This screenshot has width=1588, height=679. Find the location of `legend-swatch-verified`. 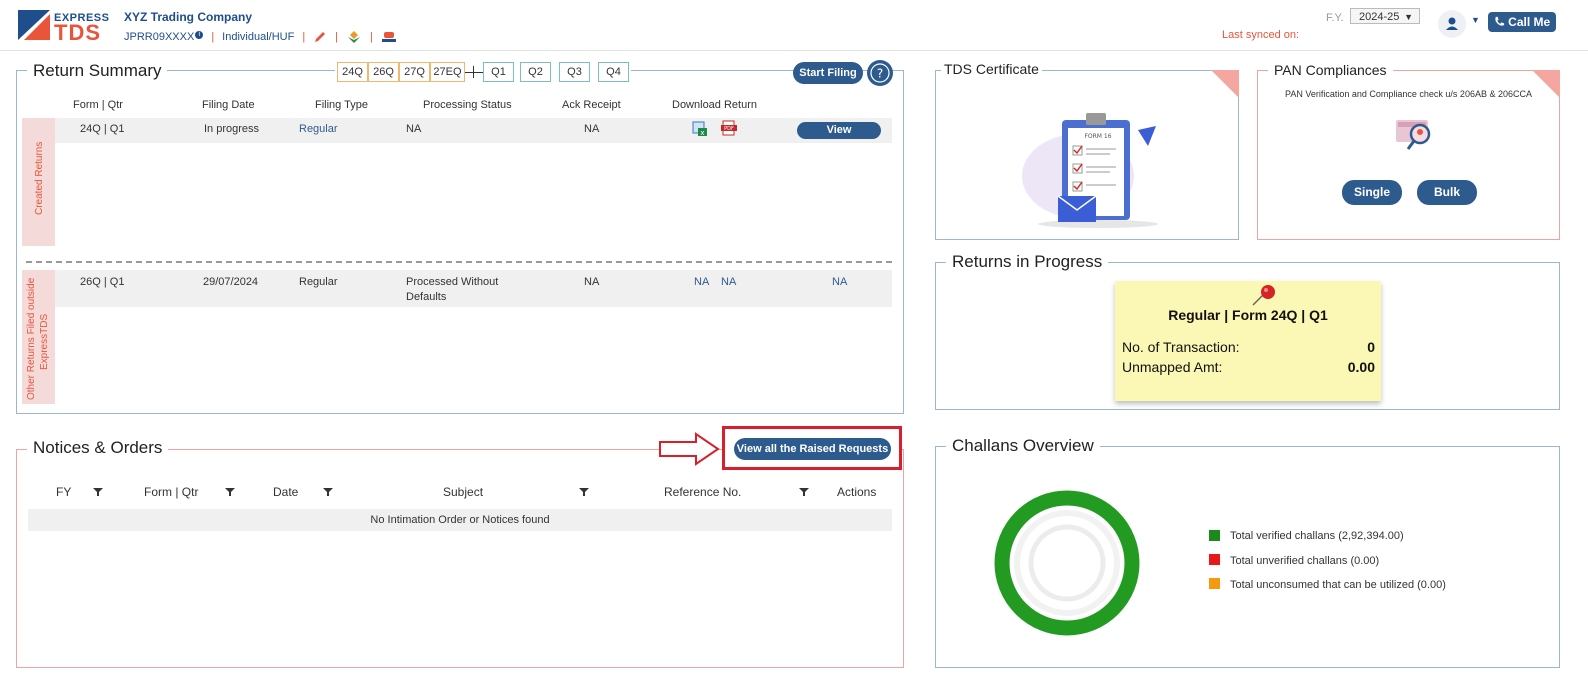

legend-swatch-verified is located at coordinates (1214, 535).